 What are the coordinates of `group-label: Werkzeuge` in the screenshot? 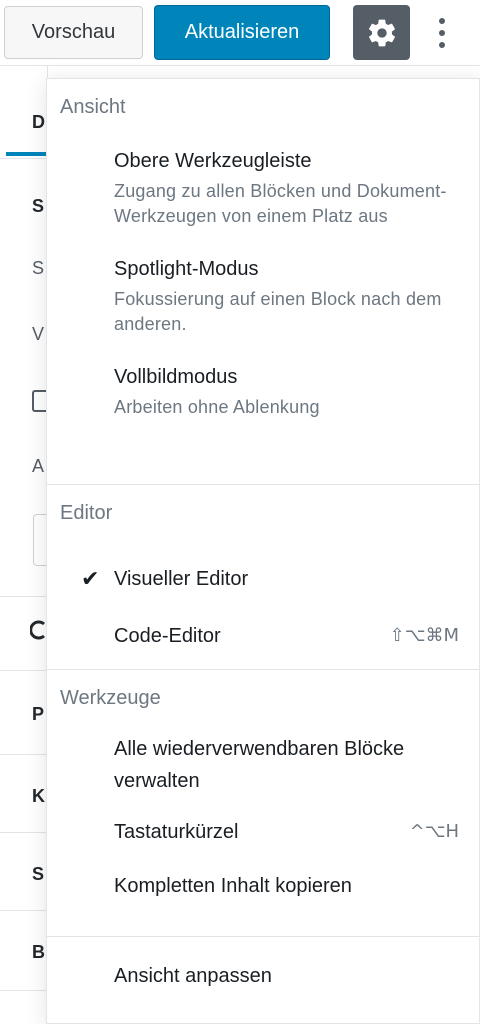 It's located at (110, 698).